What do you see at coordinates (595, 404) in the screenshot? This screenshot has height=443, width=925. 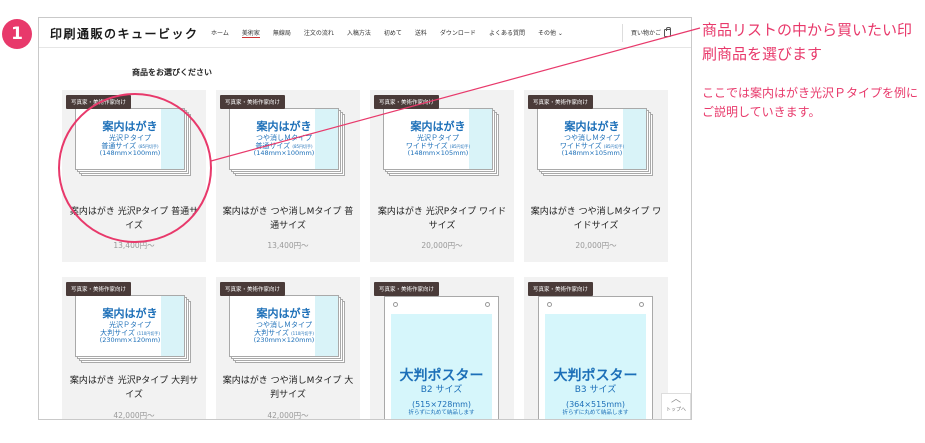 I see `poster-dimensions: (364×515mm)` at bounding box center [595, 404].